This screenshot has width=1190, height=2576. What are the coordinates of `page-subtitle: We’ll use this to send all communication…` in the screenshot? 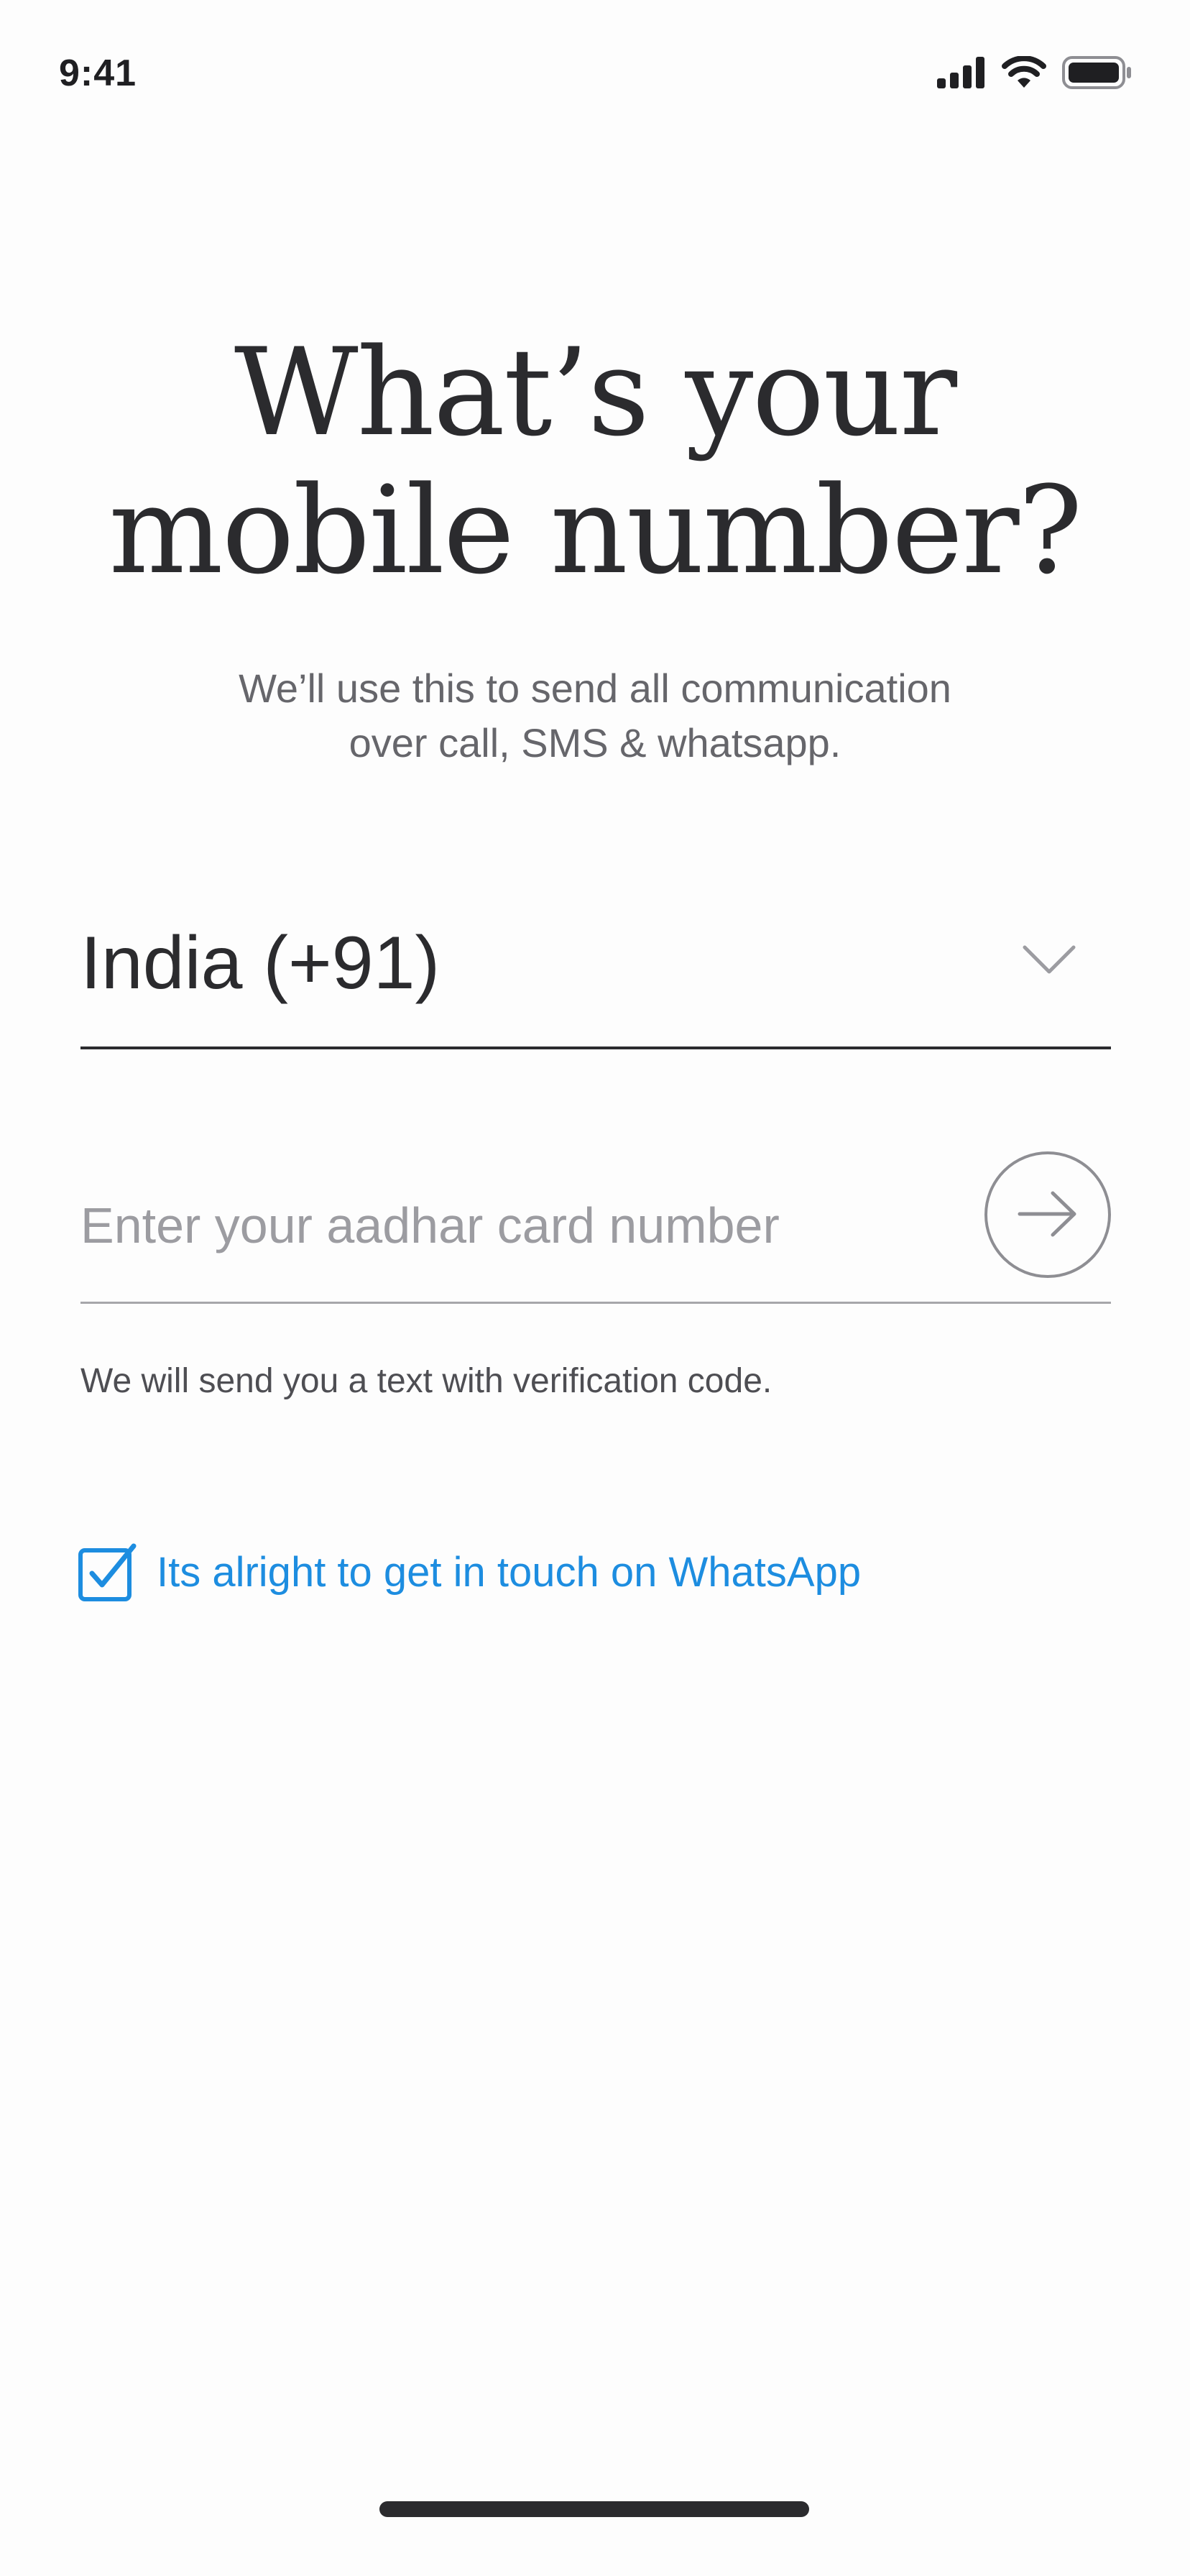 It's located at (595, 715).